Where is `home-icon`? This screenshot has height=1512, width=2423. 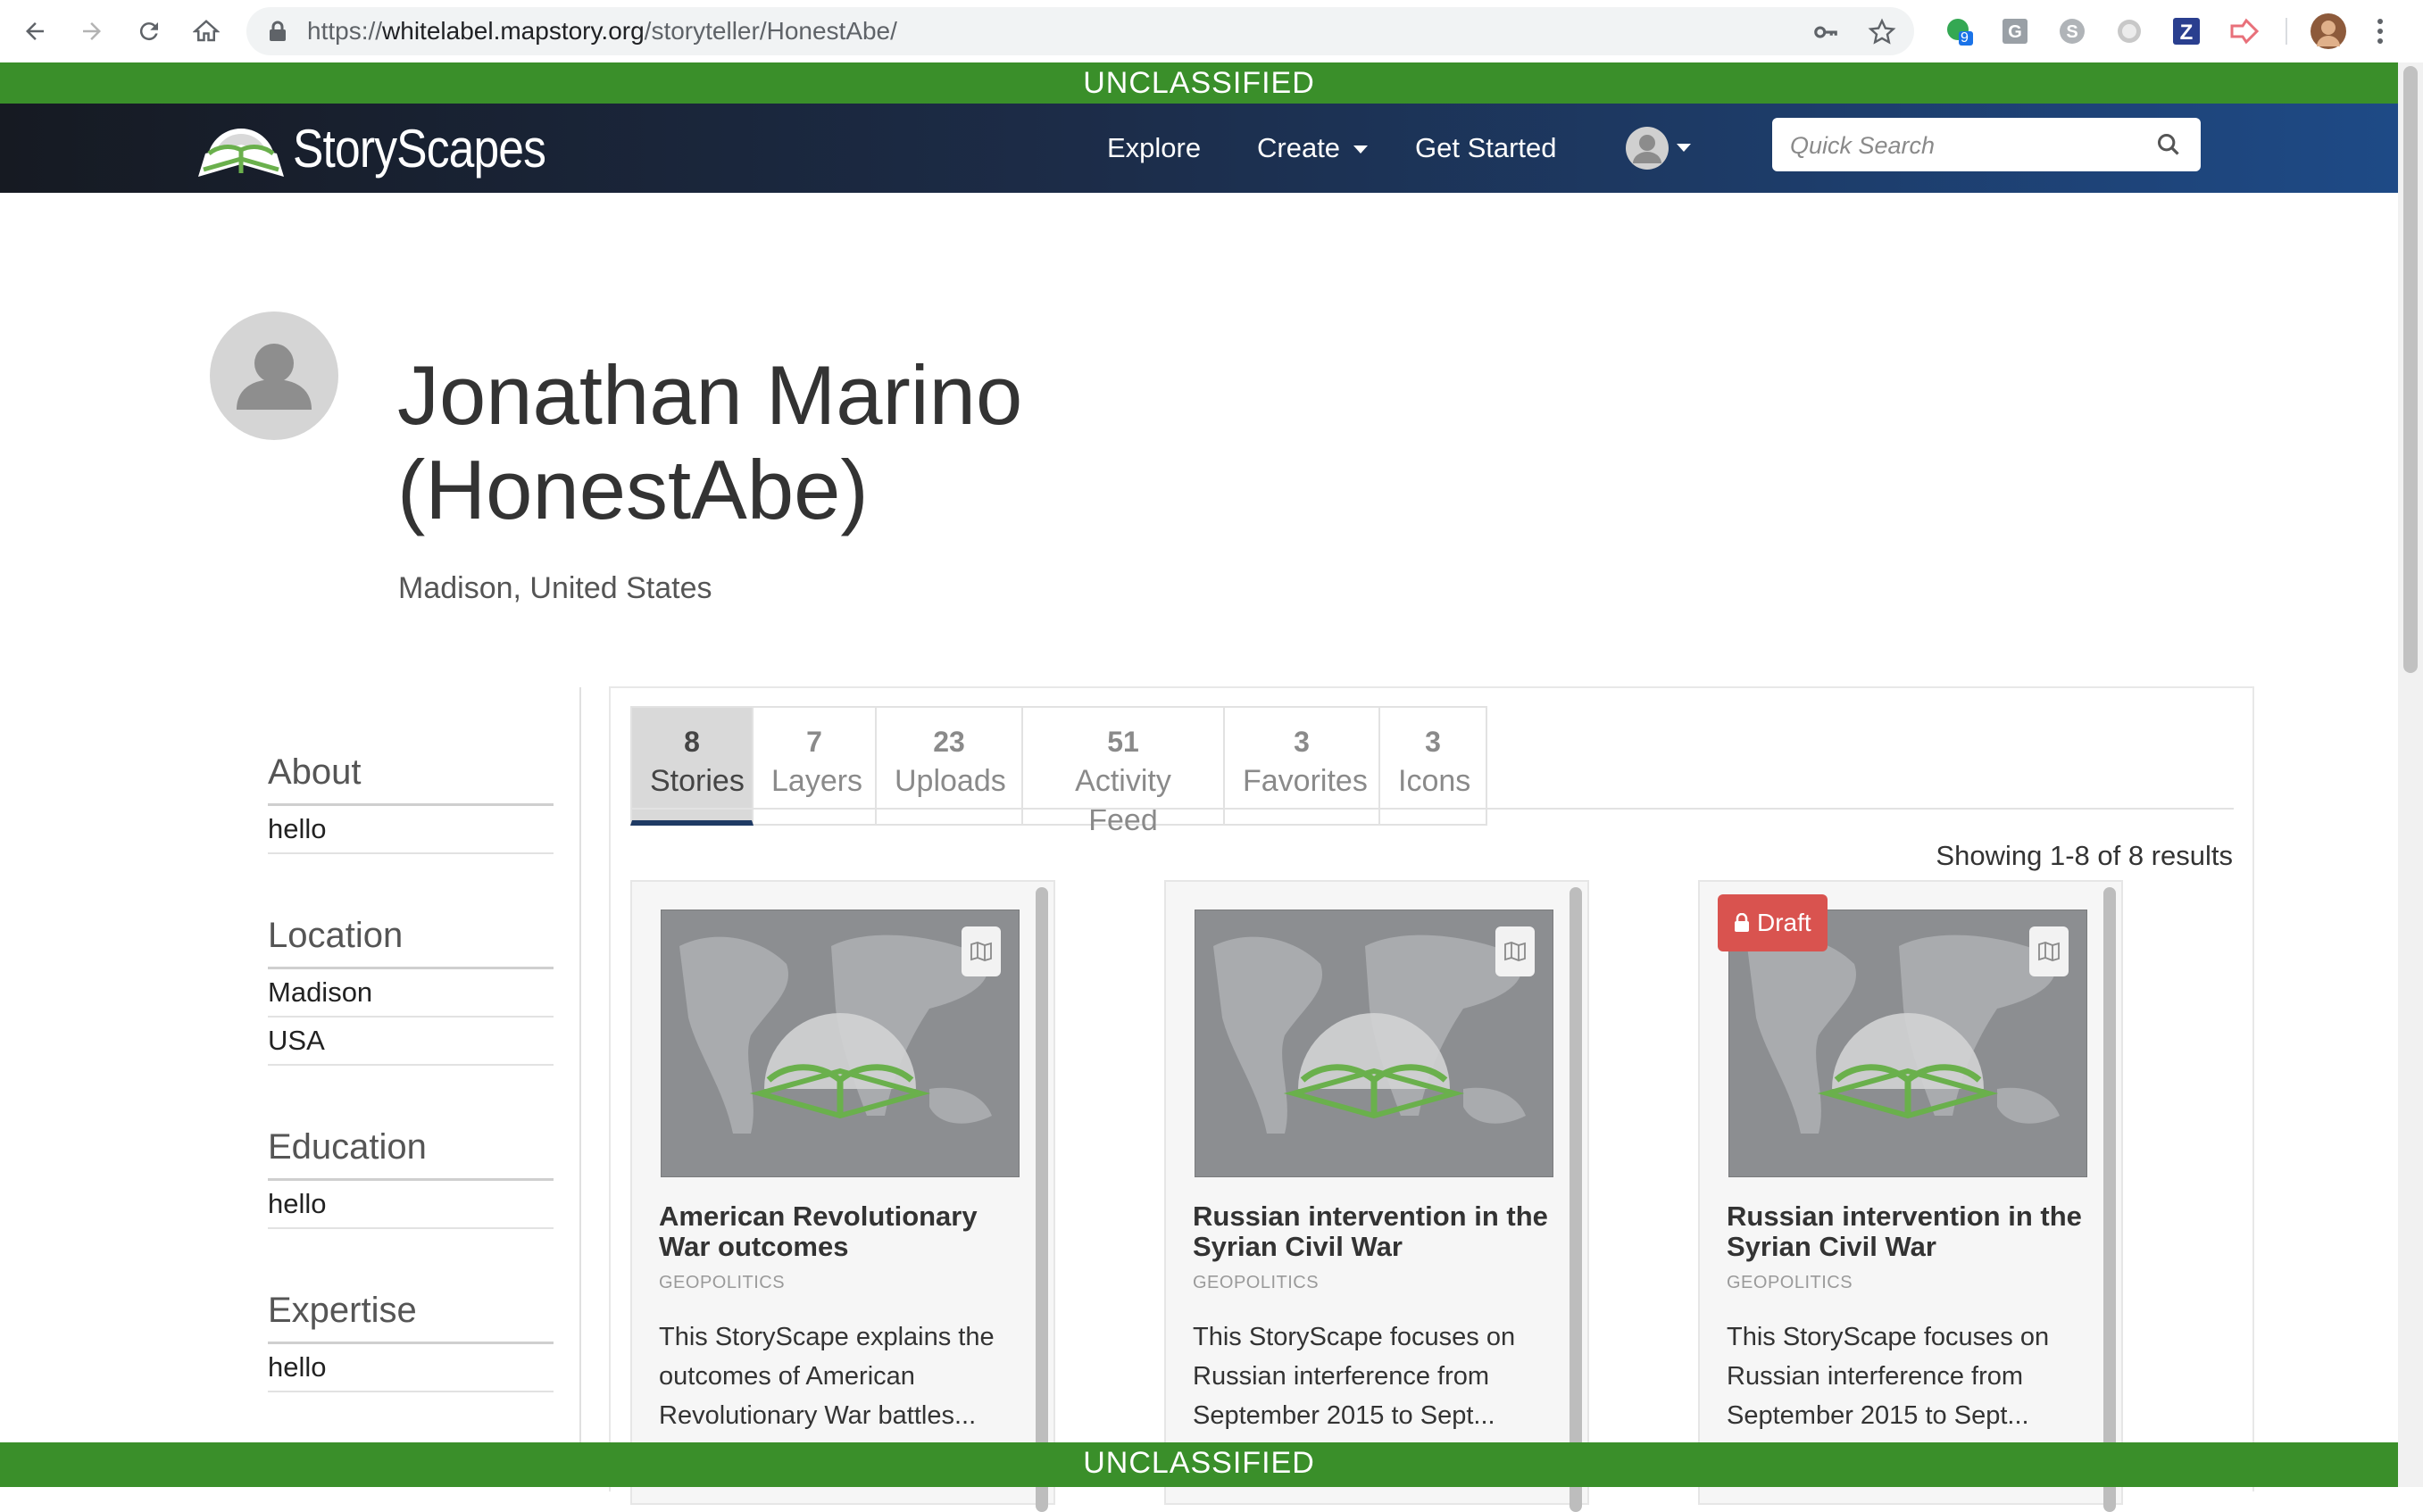
home-icon is located at coordinates (206, 31).